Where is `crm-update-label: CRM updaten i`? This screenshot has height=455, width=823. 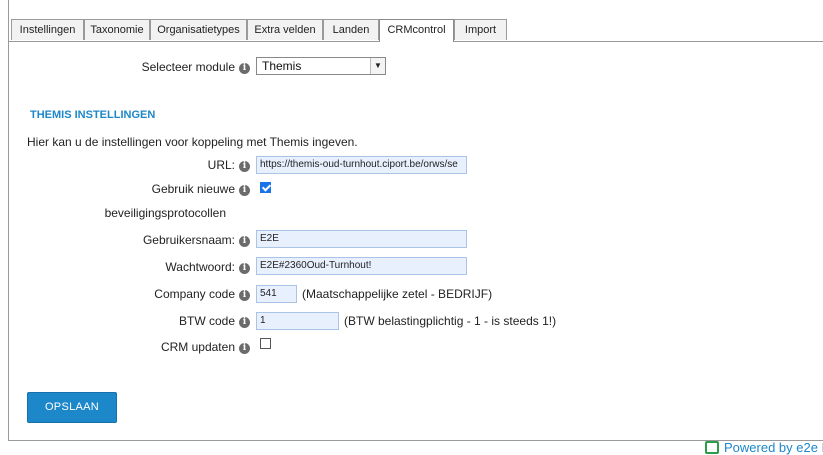
crm-update-label: CRM updaten i is located at coordinates (175, 347).